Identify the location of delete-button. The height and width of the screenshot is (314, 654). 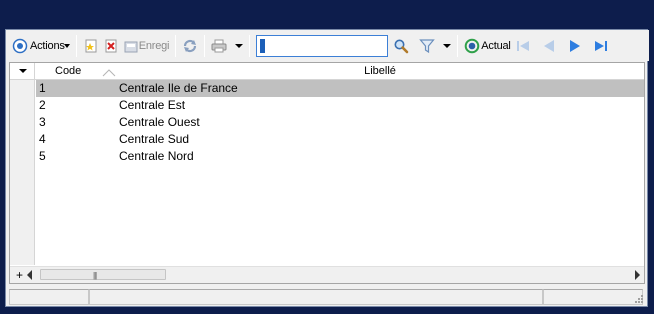
(111, 46).